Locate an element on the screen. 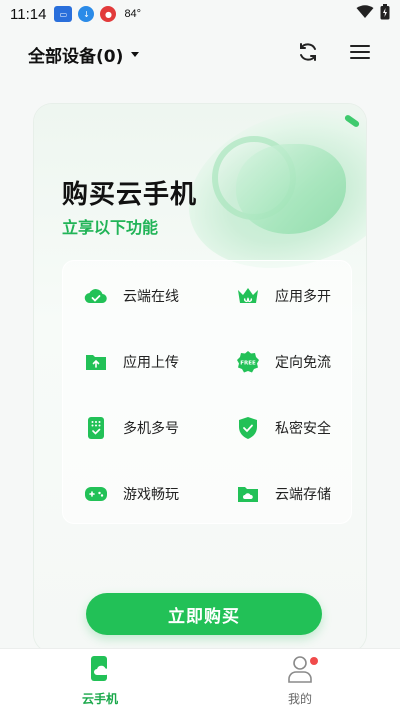  download-icon: ↓ is located at coordinates (86, 14).